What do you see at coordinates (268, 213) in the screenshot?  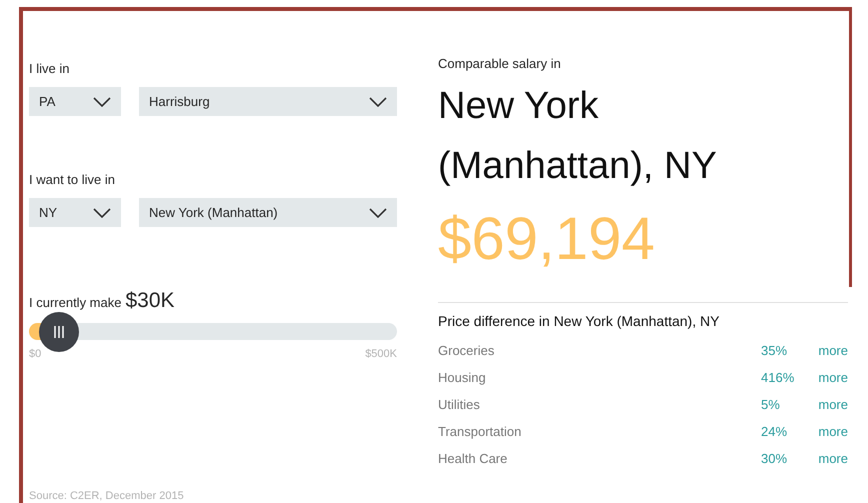 I see `city-select: New York (Manhattan)` at bounding box center [268, 213].